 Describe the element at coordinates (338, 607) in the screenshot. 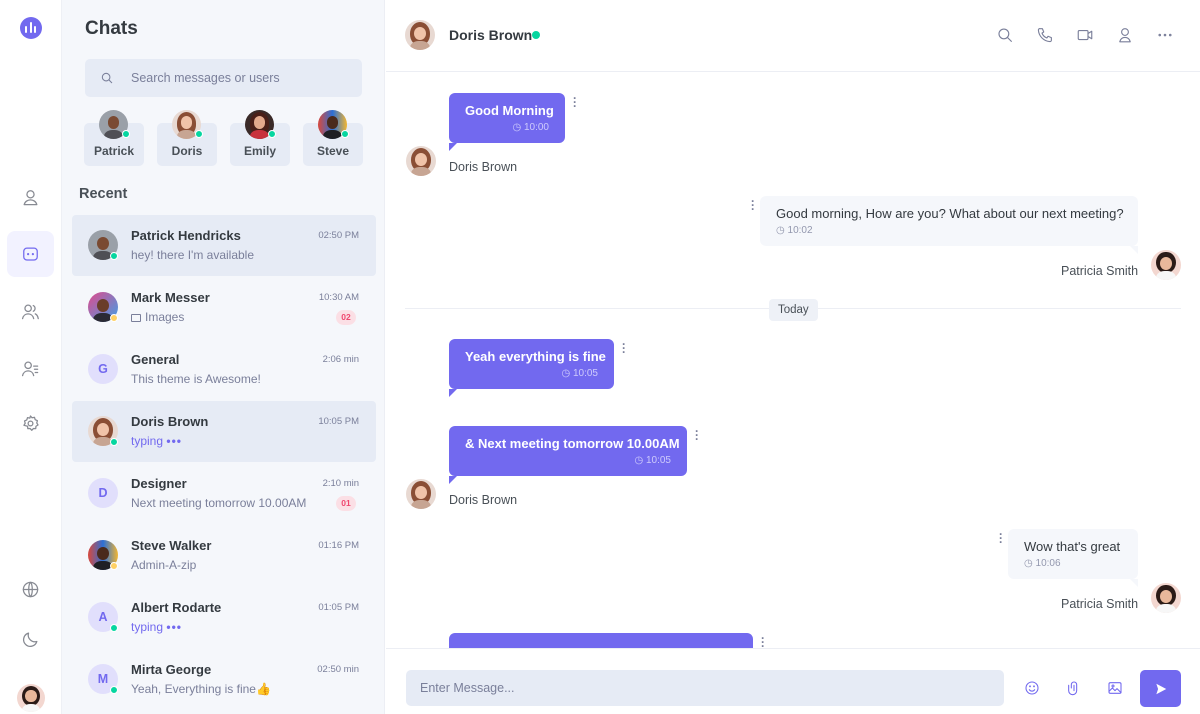

I see `chat-time: 01:05 PM` at that location.